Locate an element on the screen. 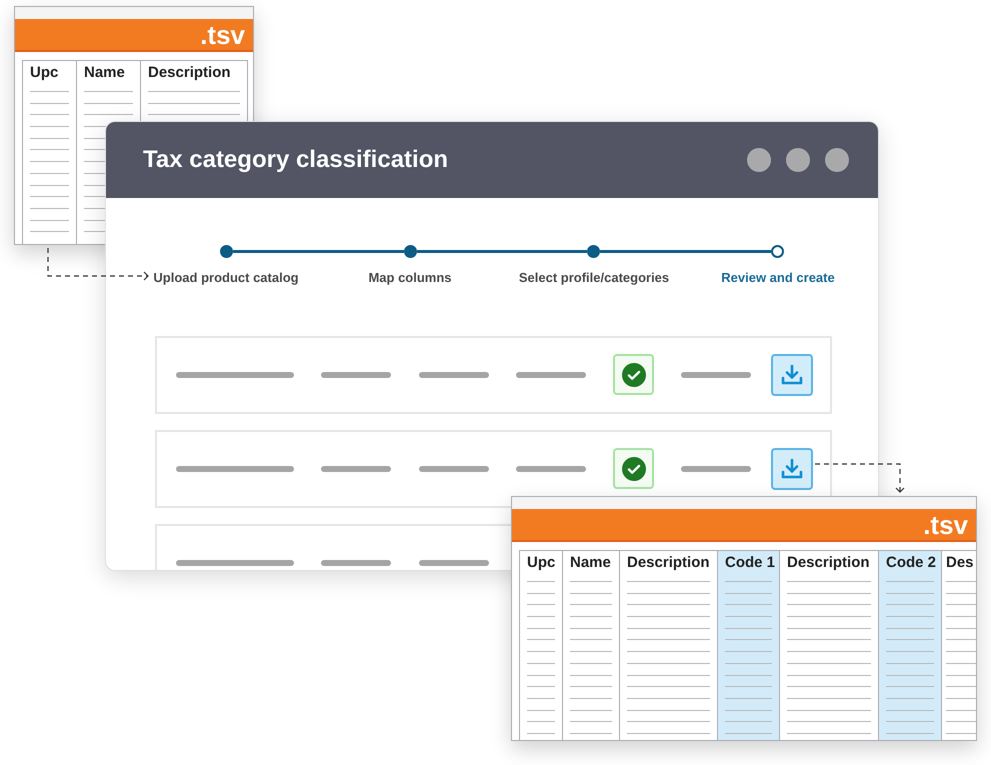 Image resolution: width=991 pixels, height=765 pixels. step-label: Upload product catalog is located at coordinates (226, 278).